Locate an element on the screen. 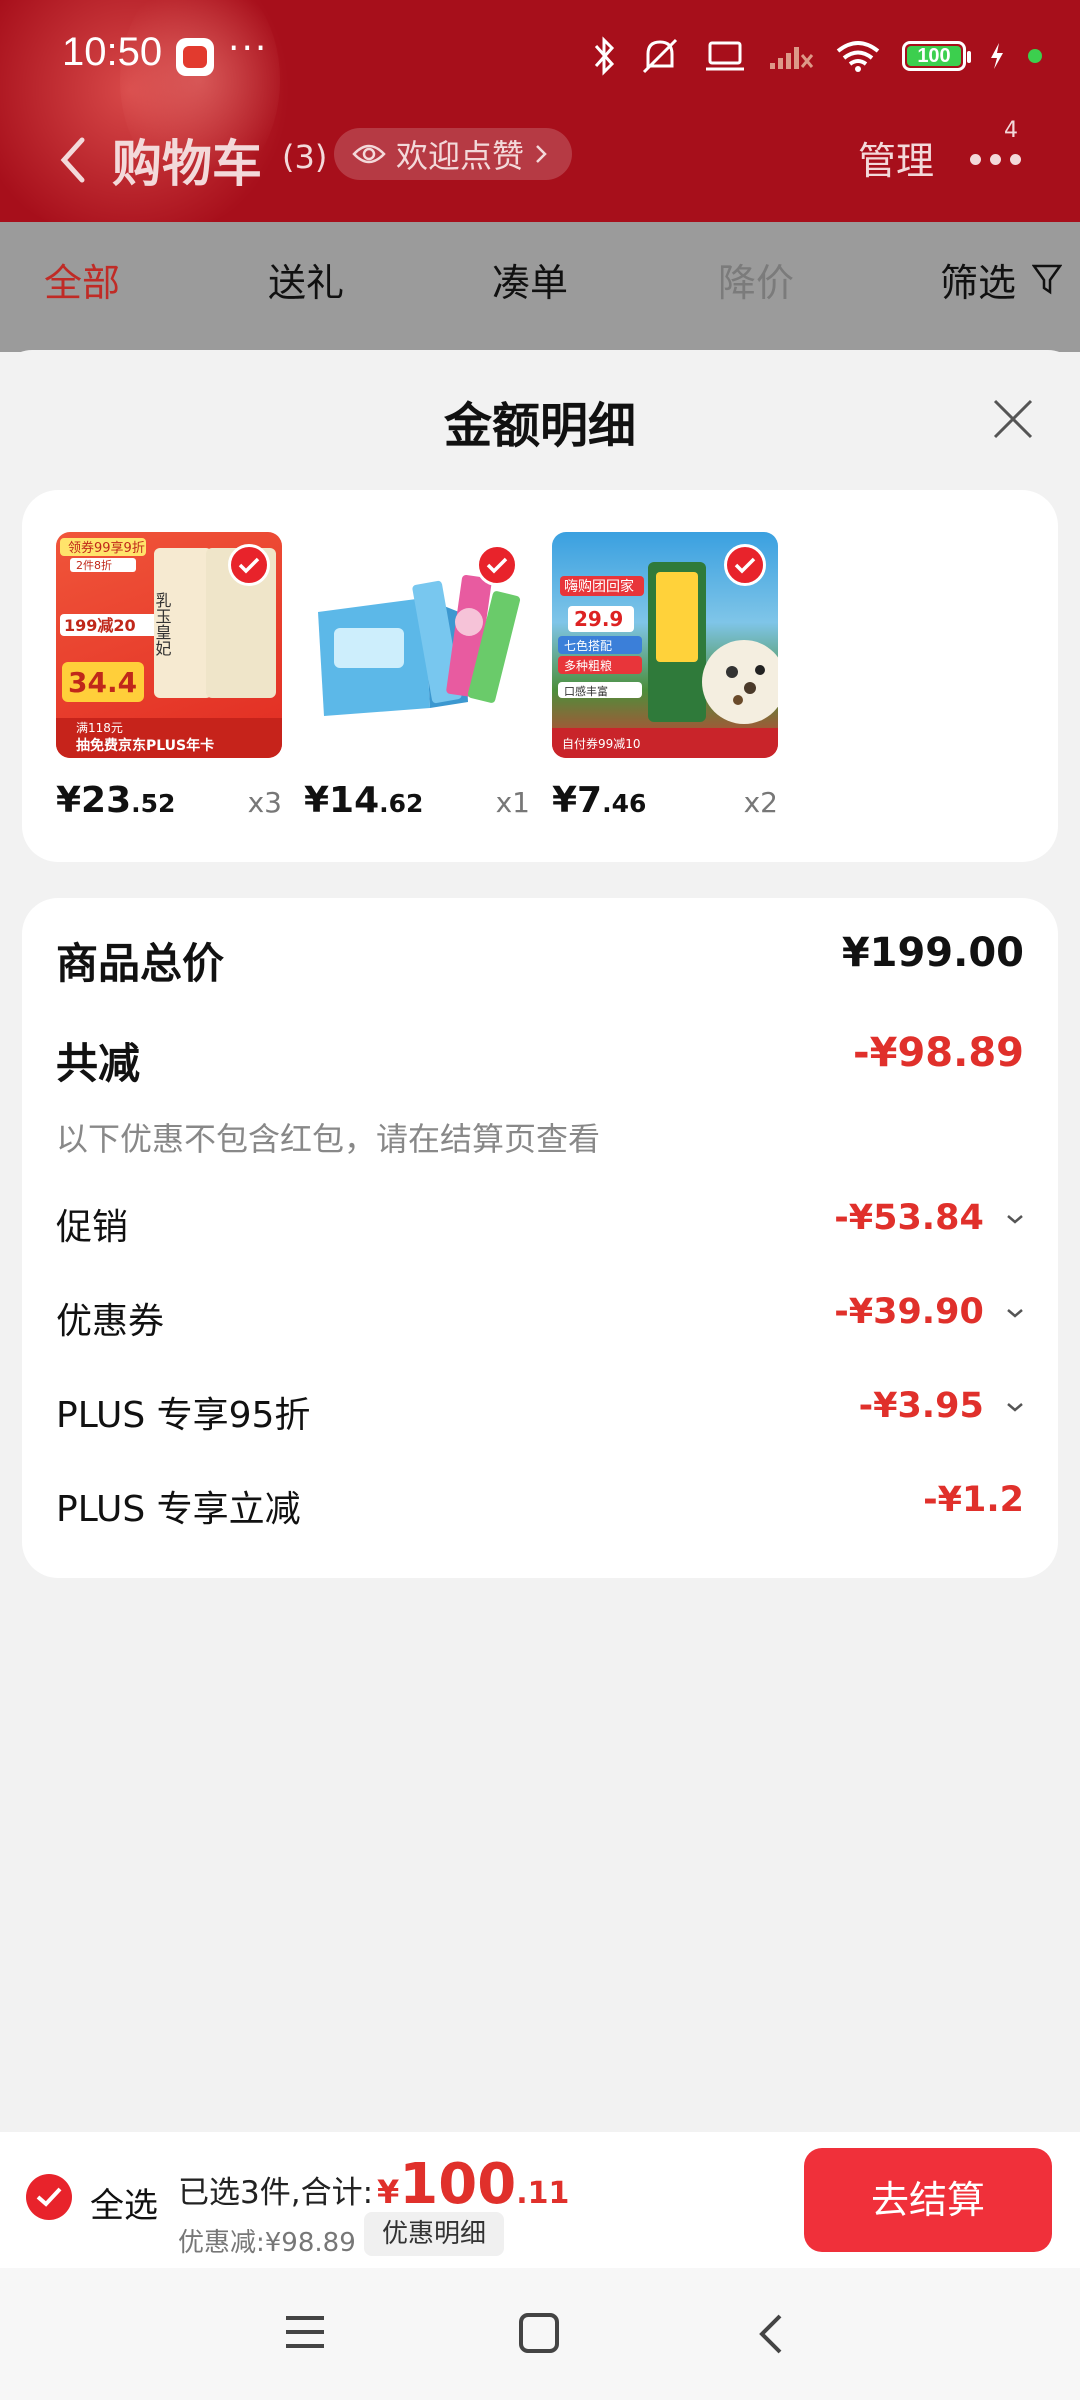  header-background: 10:50 ··· 100 购物车 (3) 欢迎点赞 管理 4 is located at coordinates (540, 111).